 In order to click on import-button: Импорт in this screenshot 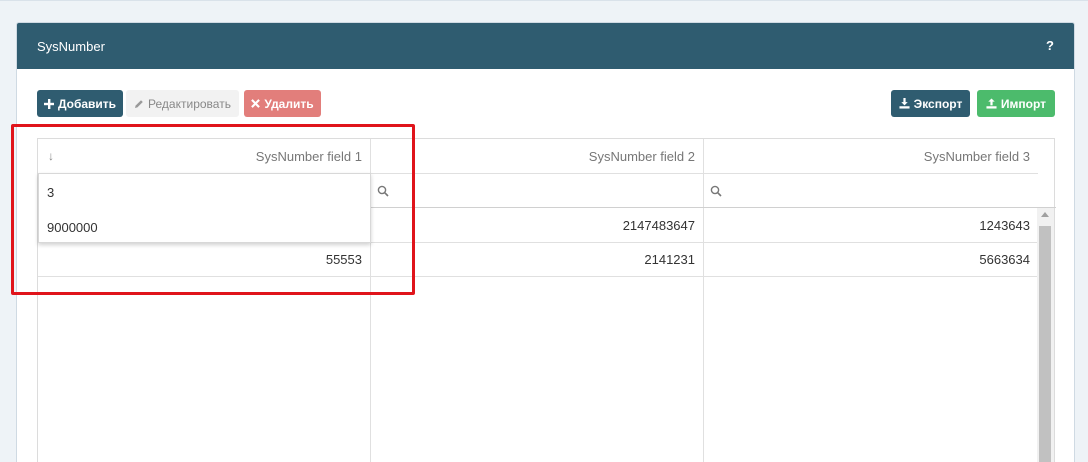, I will do `click(1016, 103)`.